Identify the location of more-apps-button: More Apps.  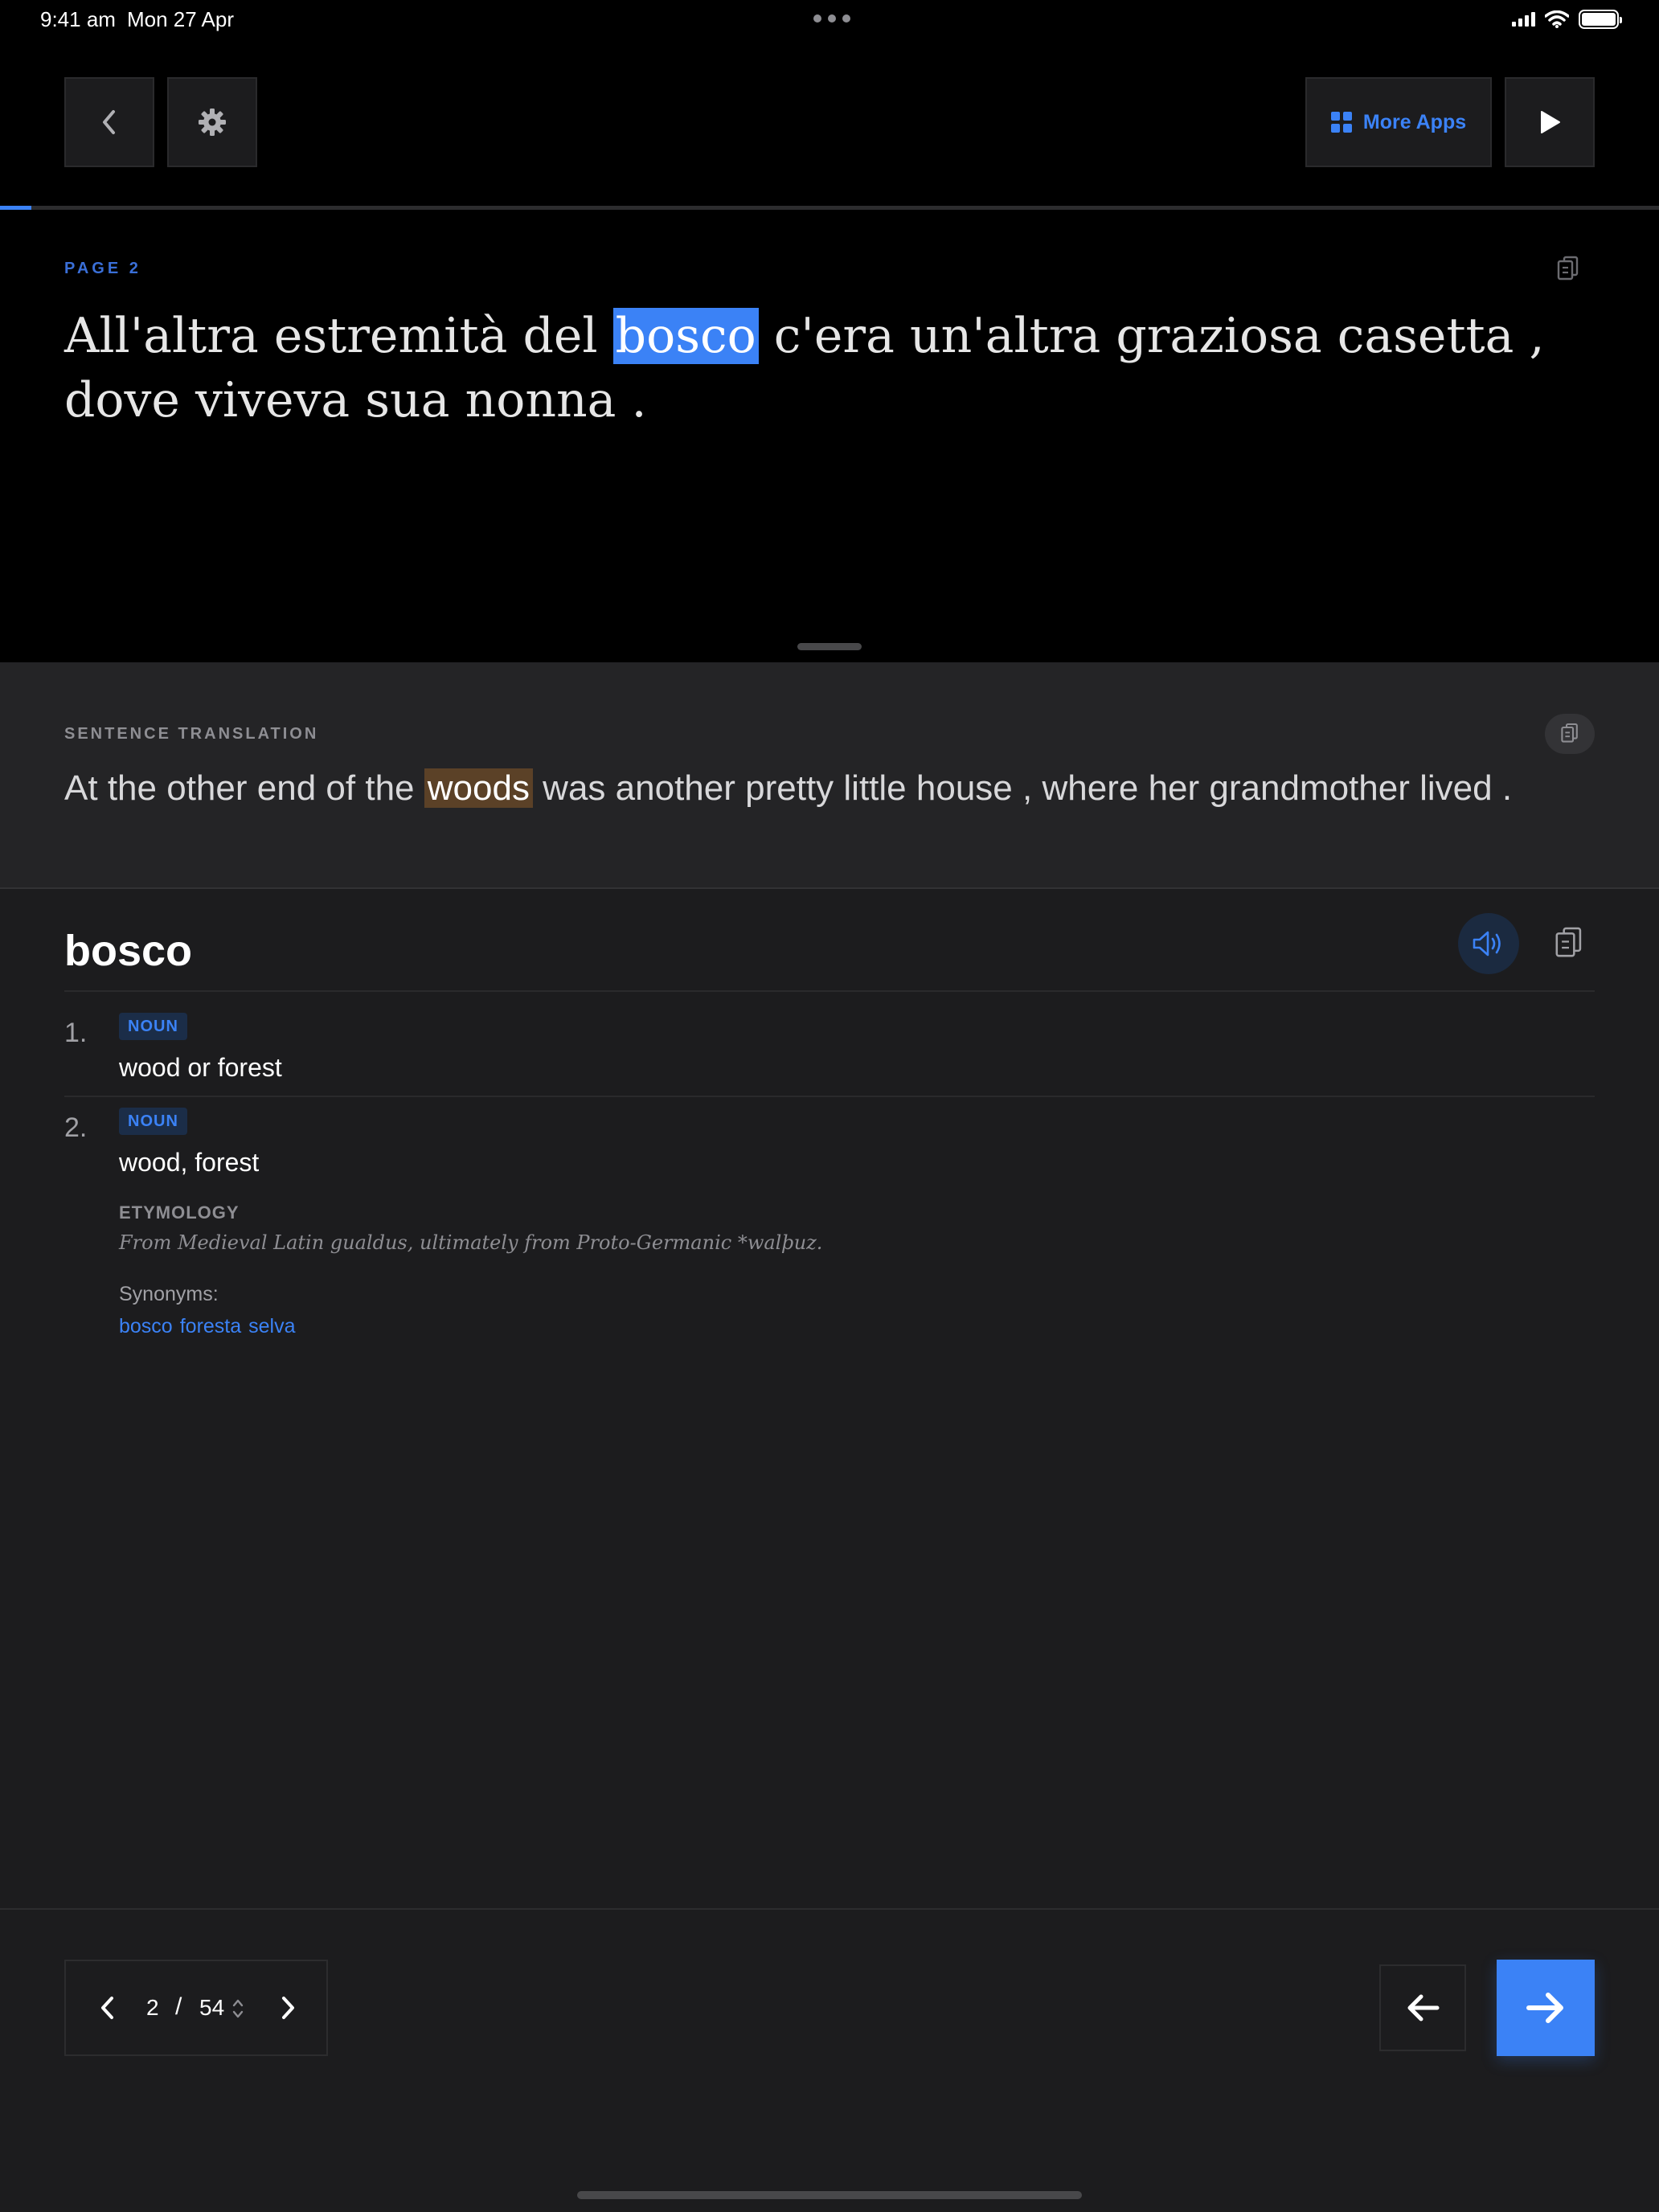
(1398, 122).